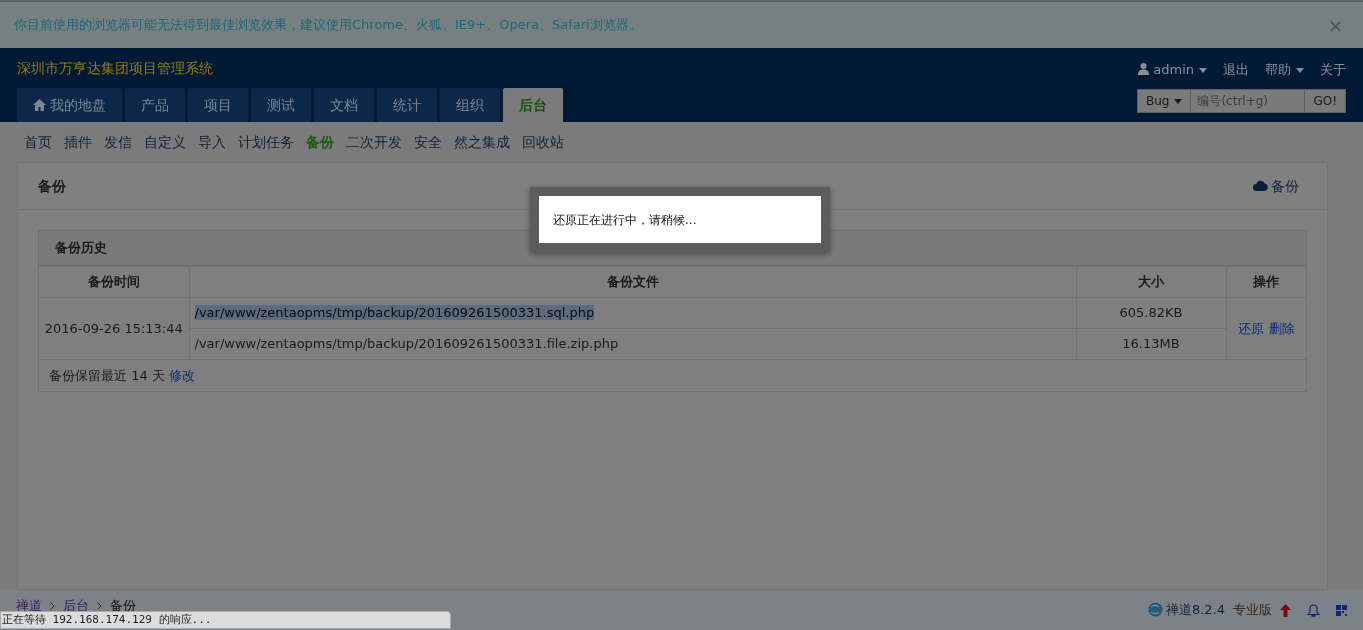  I want to click on nav-tab: 项目, so click(218, 105).